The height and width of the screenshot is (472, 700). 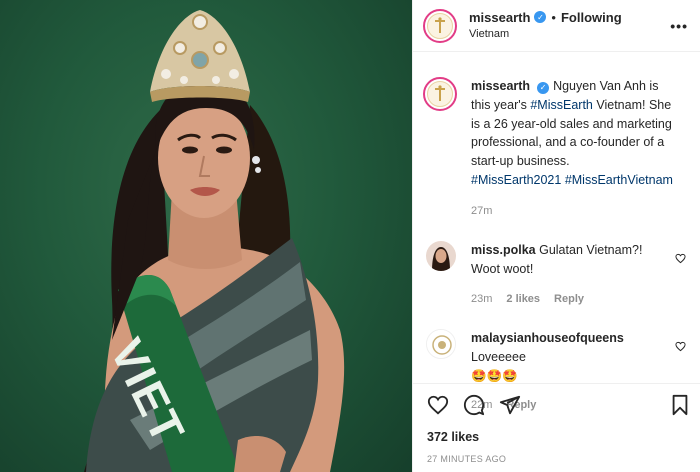 I want to click on caption-timestamp: 27m, so click(x=576, y=211).